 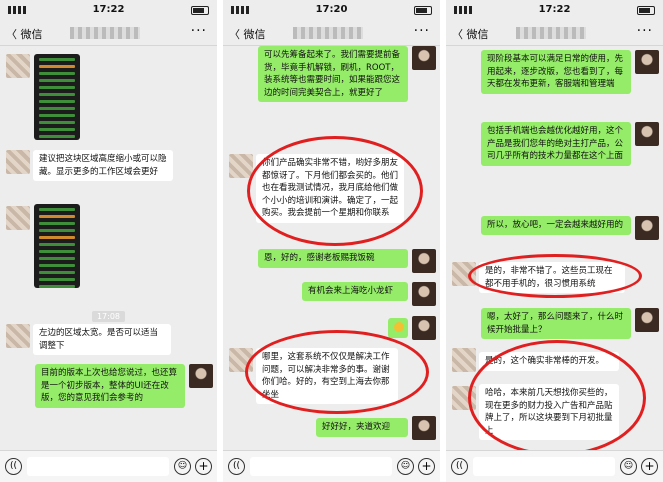 I want to click on timestamp: 17:08, so click(x=108, y=313).